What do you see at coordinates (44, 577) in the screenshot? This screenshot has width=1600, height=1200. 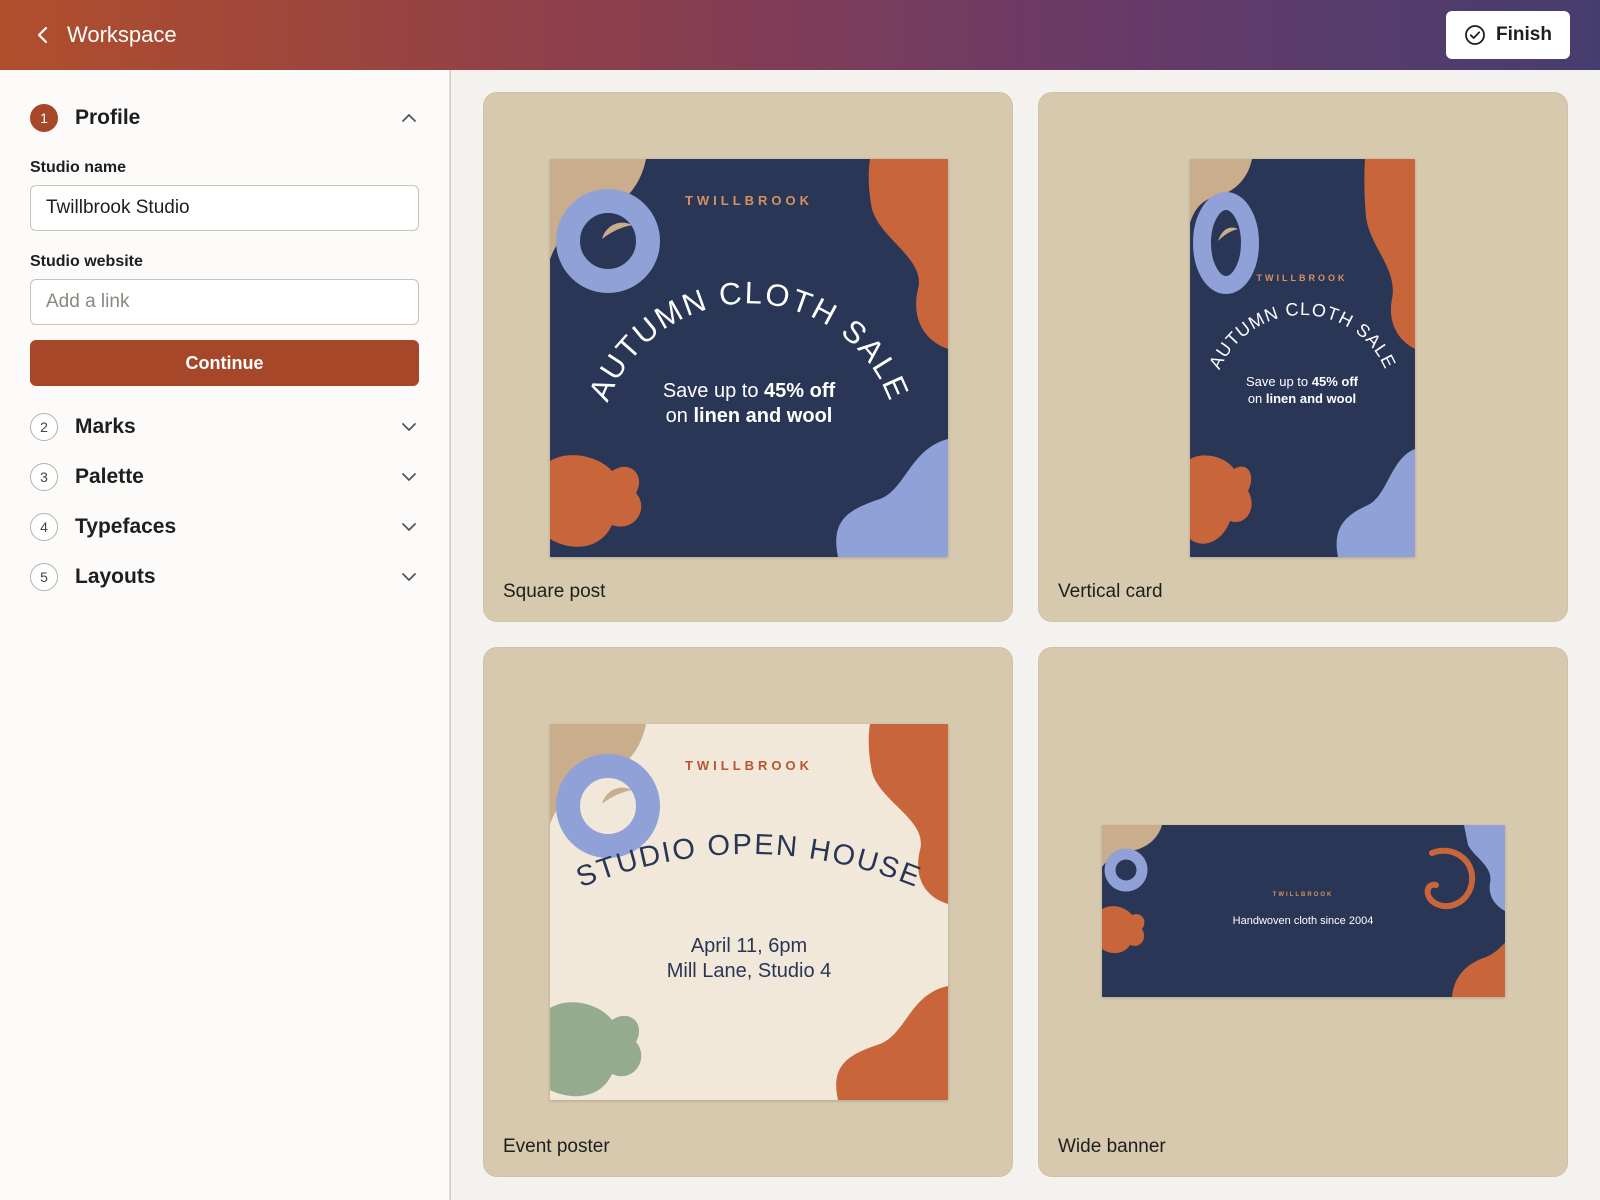 I see `step-number: 5` at bounding box center [44, 577].